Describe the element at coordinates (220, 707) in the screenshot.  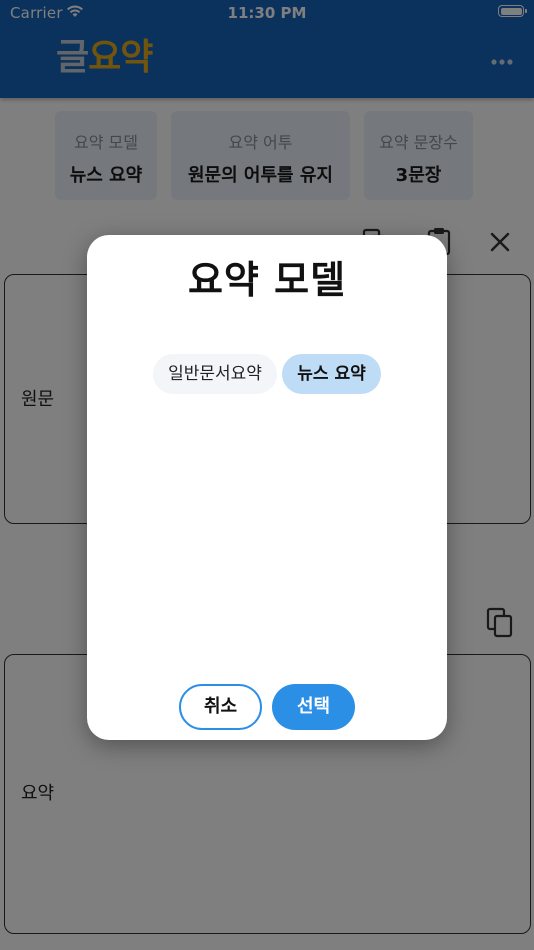
I see `cancel-button: 취소` at that location.